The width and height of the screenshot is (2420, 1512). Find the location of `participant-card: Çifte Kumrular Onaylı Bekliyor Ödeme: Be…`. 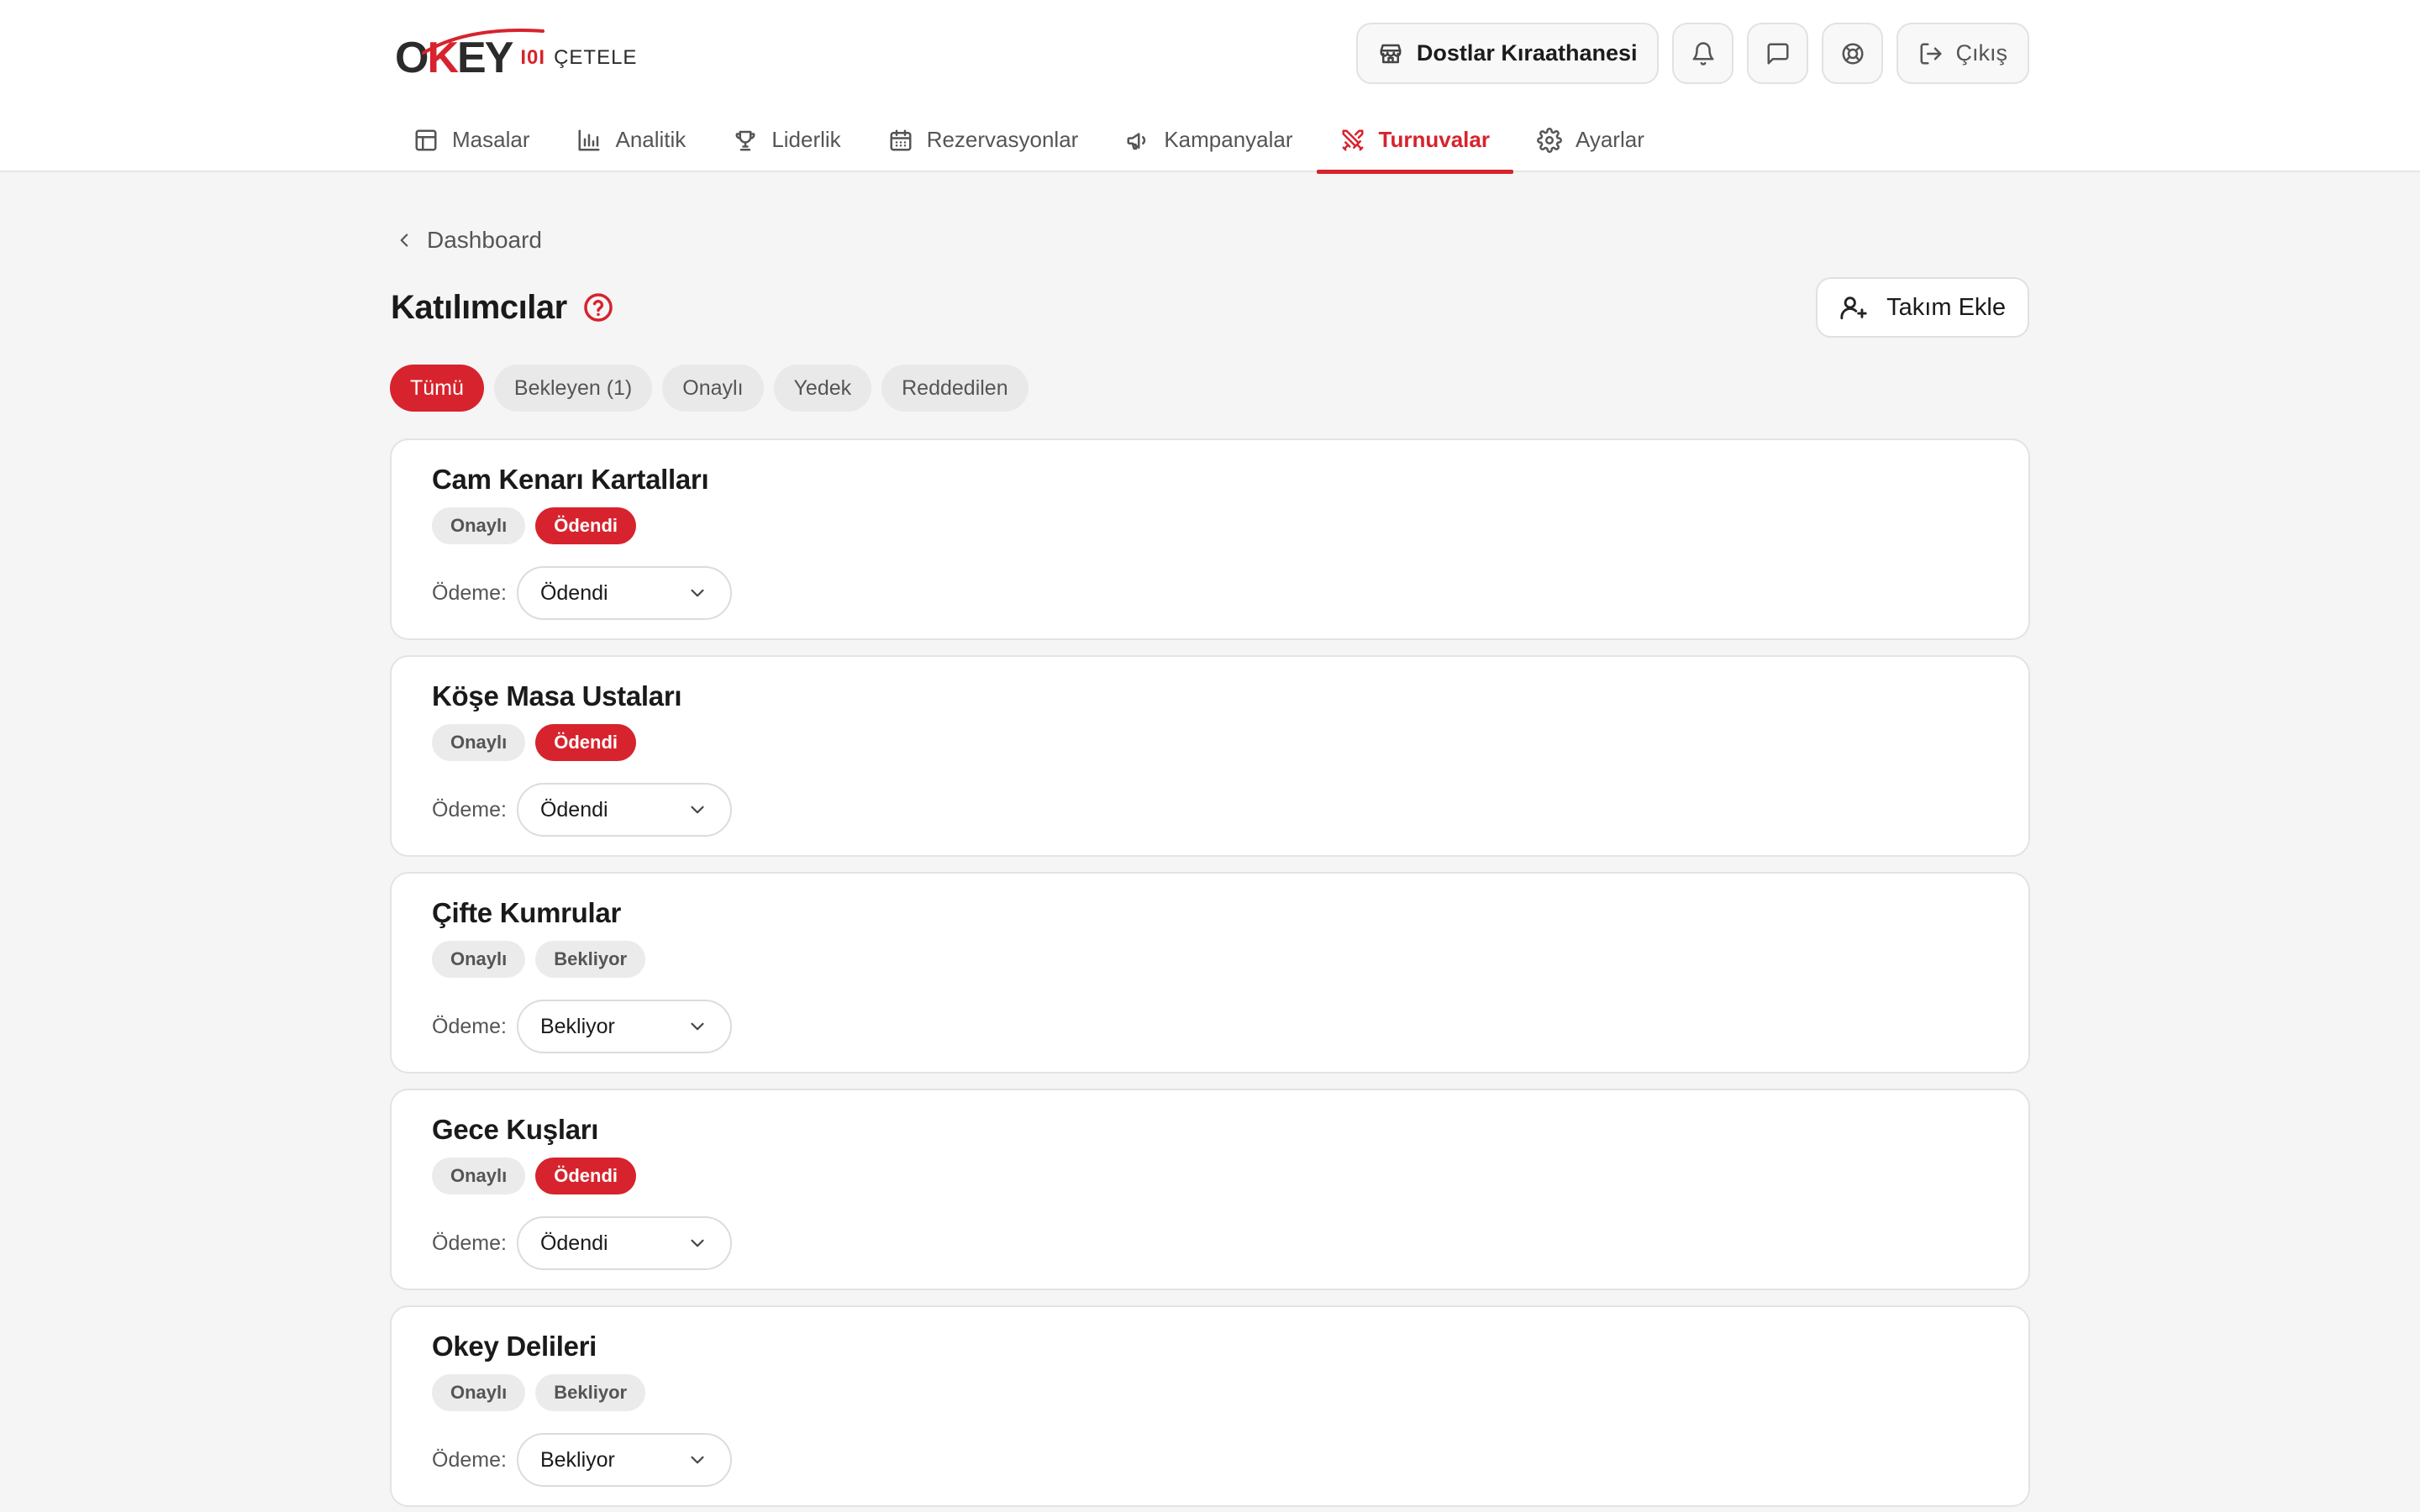

participant-card: Çifte Kumrular Onaylı Bekliyor Ödeme: Be… is located at coordinates (1210, 973).